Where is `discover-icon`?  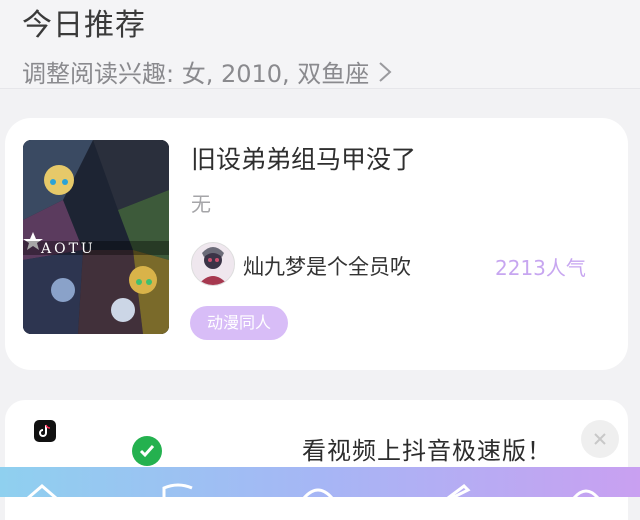
discover-icon is located at coordinates (318, 490).